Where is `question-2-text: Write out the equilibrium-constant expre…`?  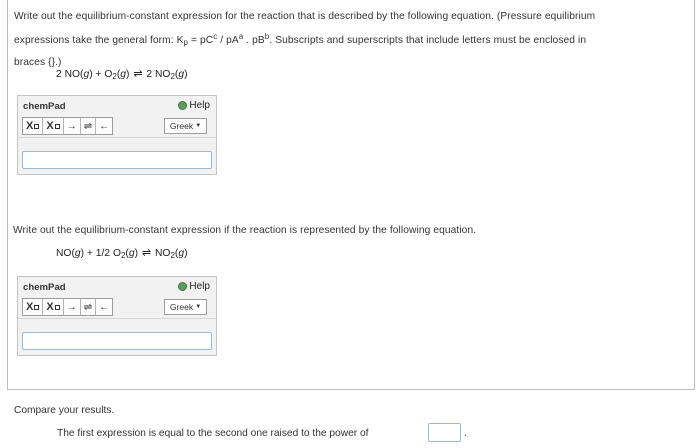
question-2-text: Write out the equilibrium-constant expre… is located at coordinates (245, 230).